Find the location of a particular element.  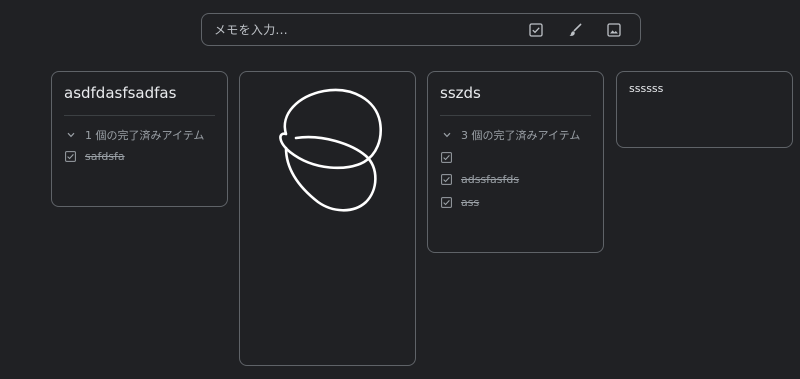

brush-icon is located at coordinates (575, 29).